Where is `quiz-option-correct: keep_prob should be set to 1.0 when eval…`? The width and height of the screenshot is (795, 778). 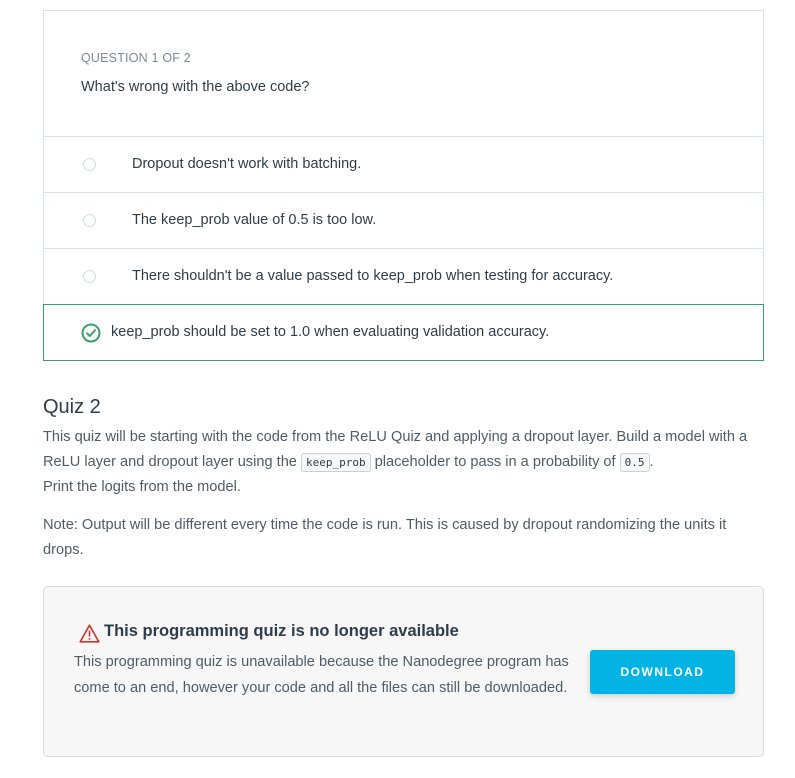
quiz-option-correct: keep_prob should be set to 1.0 when eval… is located at coordinates (403, 332).